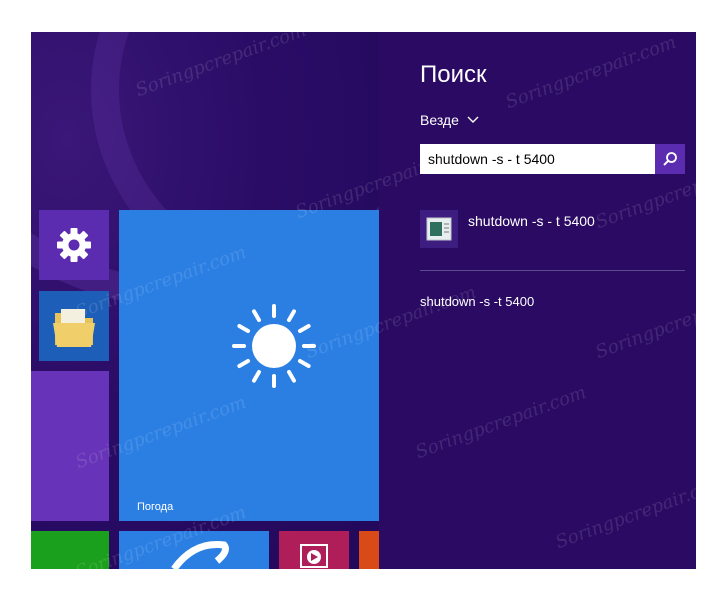 Image resolution: width=728 pixels, height=602 pixels. I want to click on chevron-down-icon, so click(473, 119).